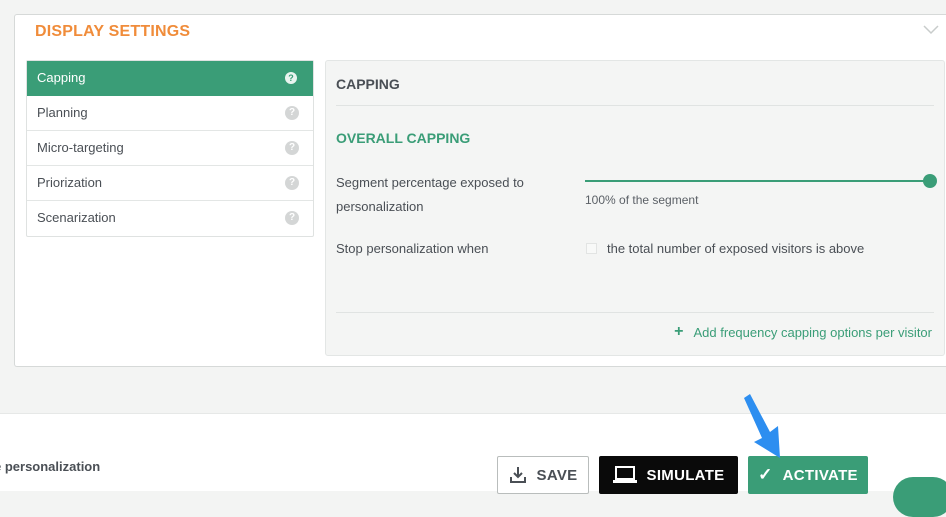 The width and height of the screenshot is (946, 517). Describe the element at coordinates (62, 112) in the screenshot. I see `nav-item-label: Planning` at that location.